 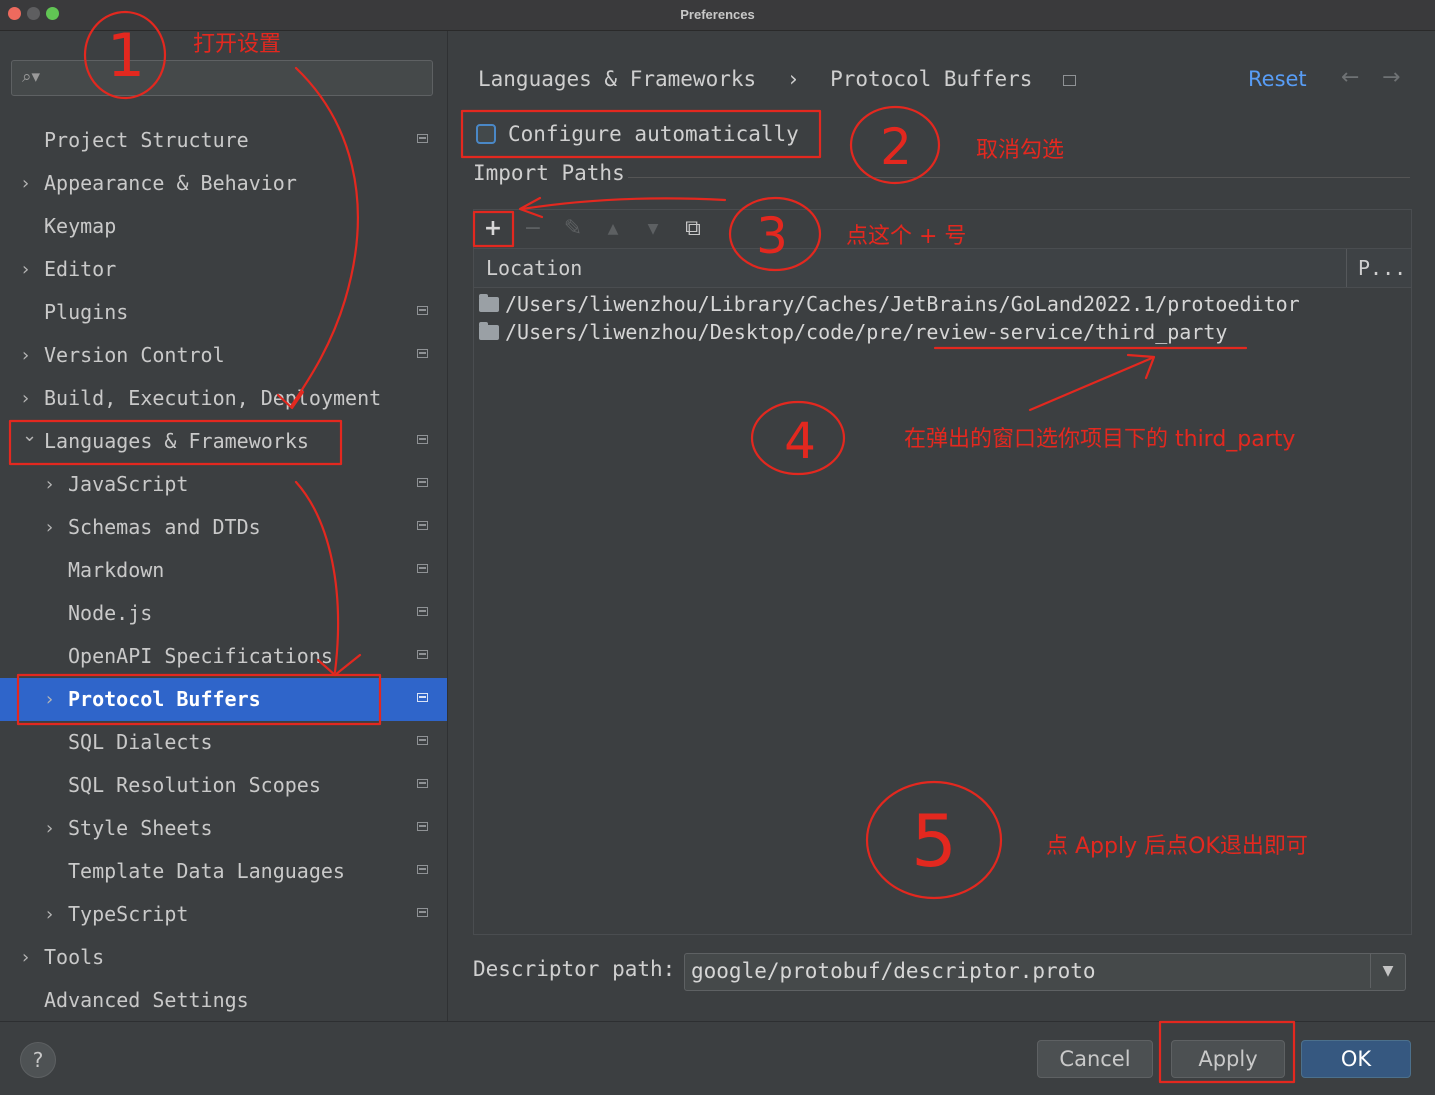 I want to click on sidebar-item-node-js: Node.js, so click(x=223, y=613).